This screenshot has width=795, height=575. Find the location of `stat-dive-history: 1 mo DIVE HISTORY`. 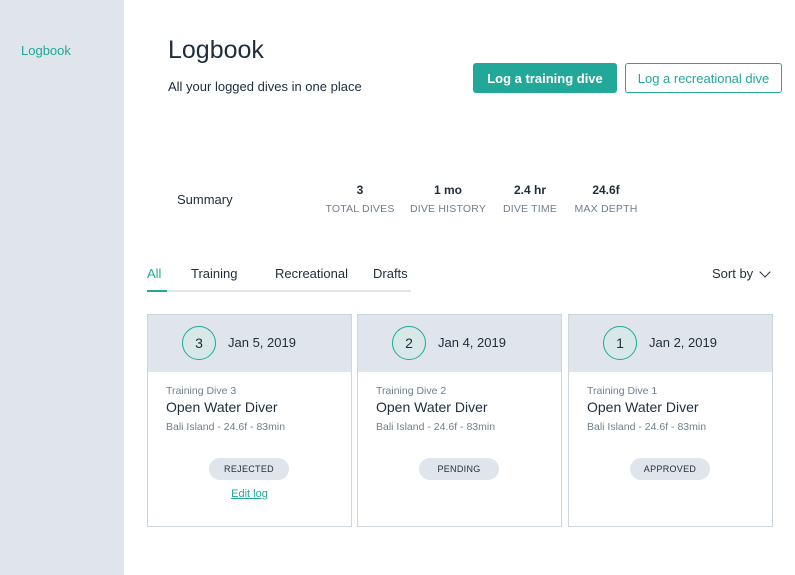

stat-dive-history: 1 mo DIVE HISTORY is located at coordinates (448, 199).